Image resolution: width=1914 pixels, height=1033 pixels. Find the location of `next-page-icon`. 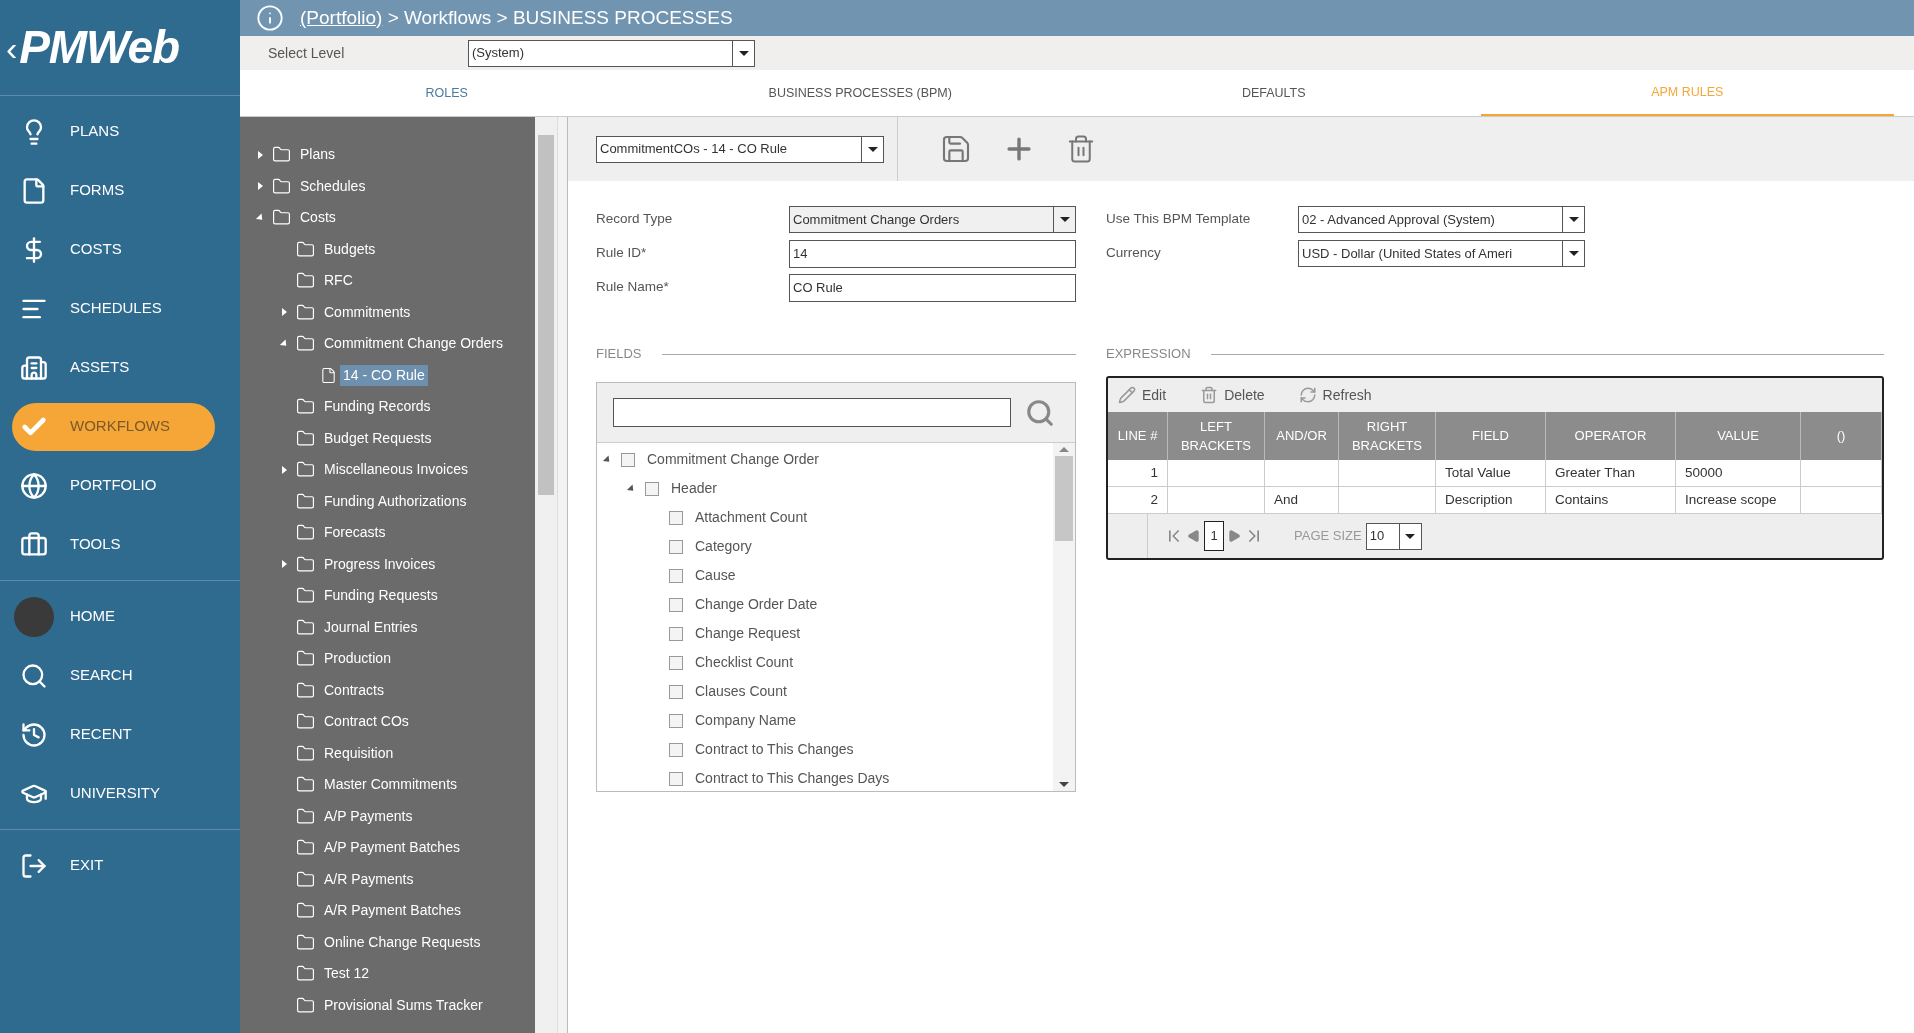

next-page-icon is located at coordinates (1234, 536).